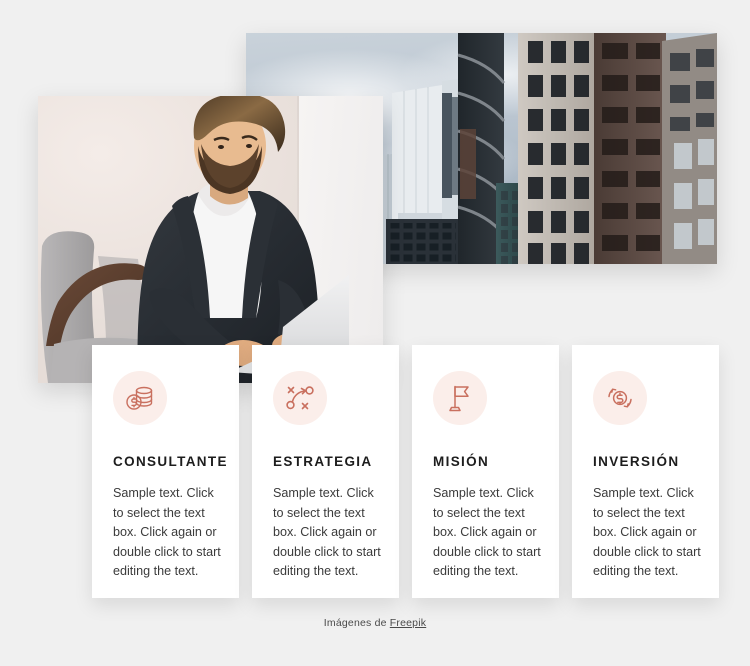 This screenshot has width=750, height=666. Describe the element at coordinates (636, 461) in the screenshot. I see `card-title: INVERSIÓN` at that location.